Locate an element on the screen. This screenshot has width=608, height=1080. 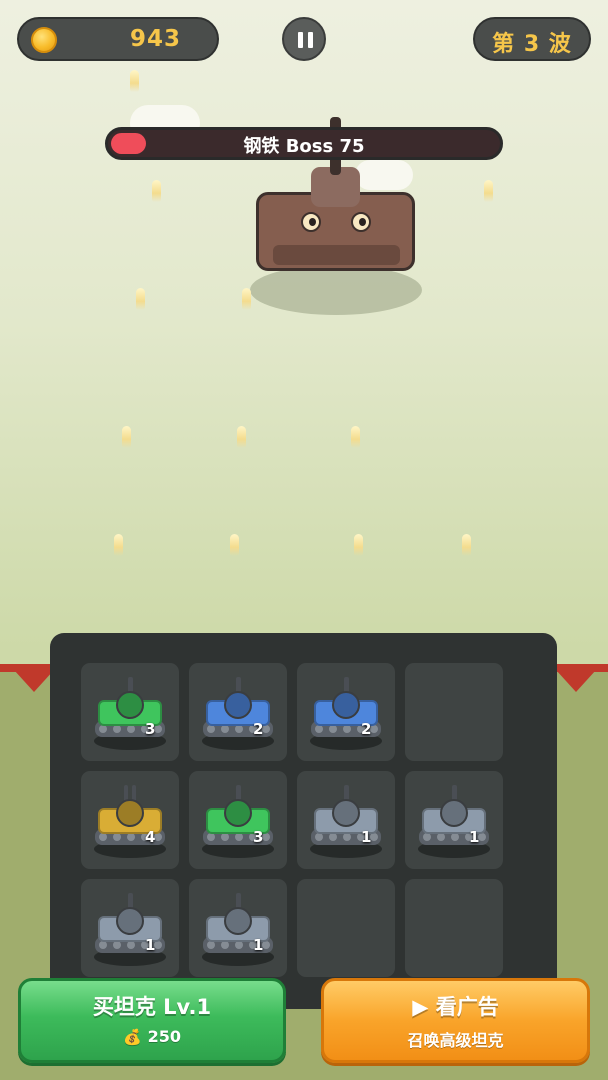
boss-eye-left is located at coordinates (311, 222).